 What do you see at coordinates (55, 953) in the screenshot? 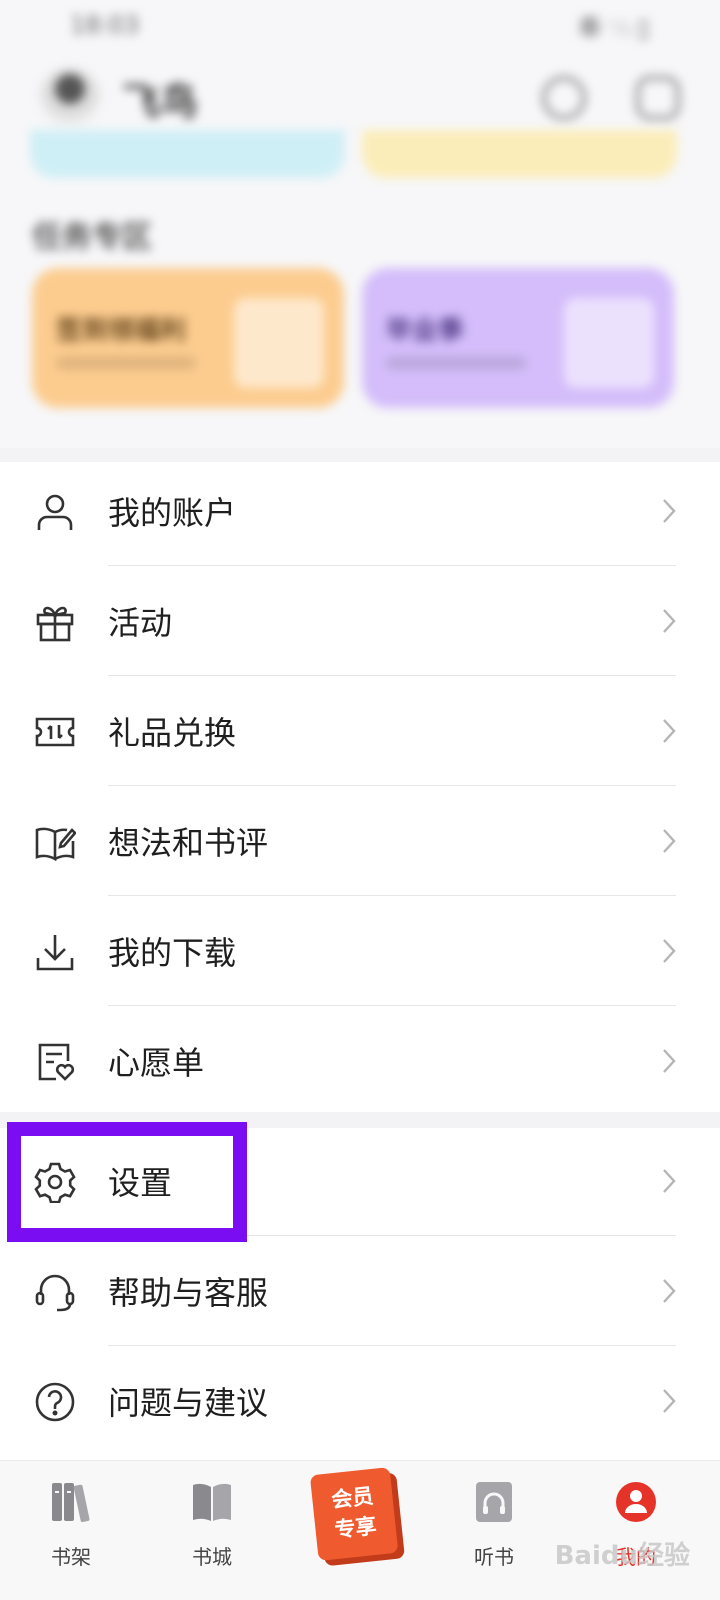
I see `download-icon` at bounding box center [55, 953].